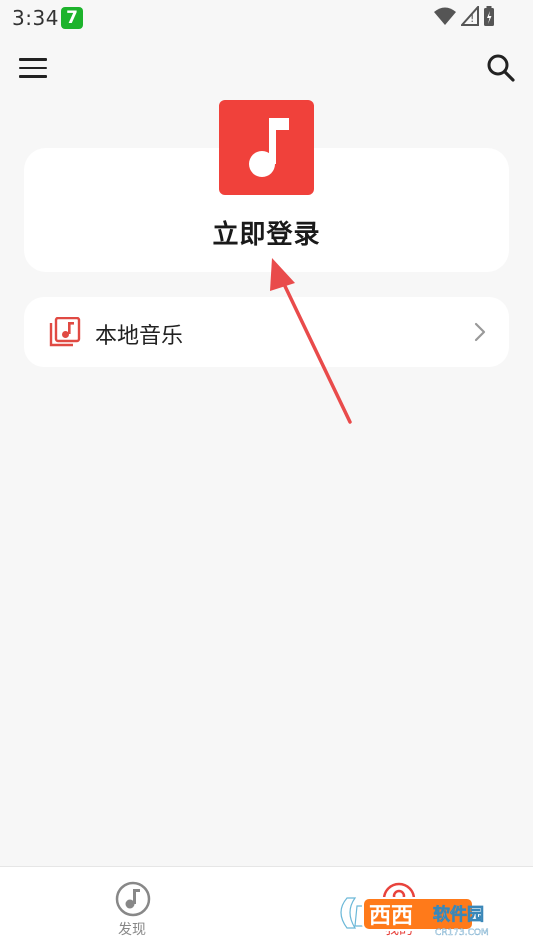 The height and width of the screenshot is (948, 533). I want to click on login-now-button: 立即登录, so click(266, 232).